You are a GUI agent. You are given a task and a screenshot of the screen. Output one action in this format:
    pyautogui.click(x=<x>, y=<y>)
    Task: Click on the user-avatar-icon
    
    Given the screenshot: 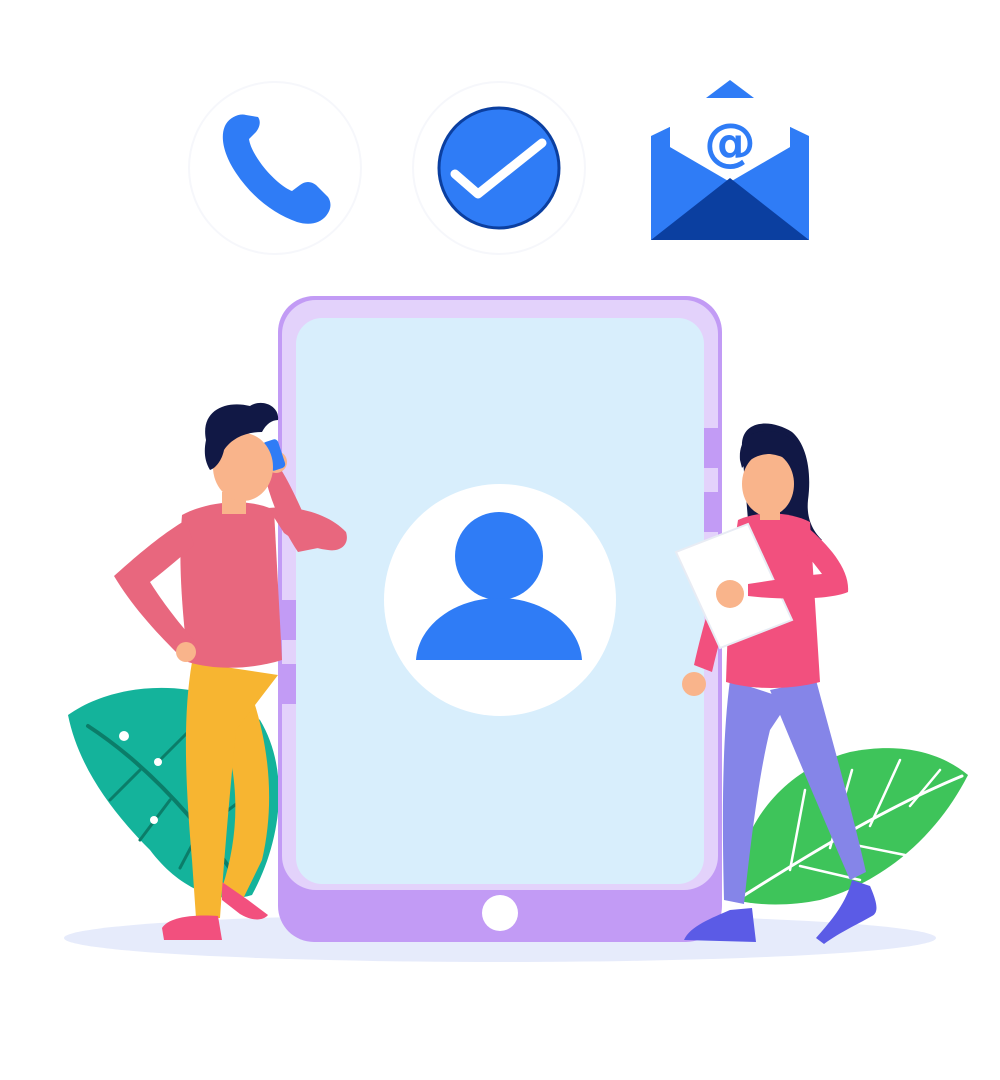 What is the action you would take?
    pyautogui.click(x=500, y=600)
    